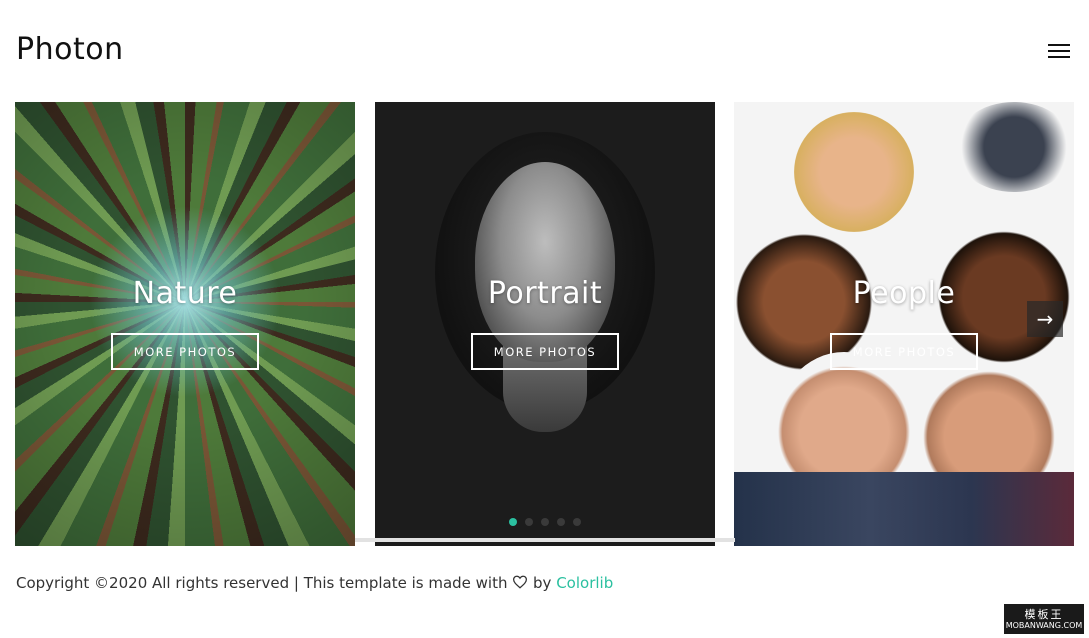 This screenshot has height=638, width=1089. What do you see at coordinates (520, 582) in the screenshot?
I see `heart-icon` at bounding box center [520, 582].